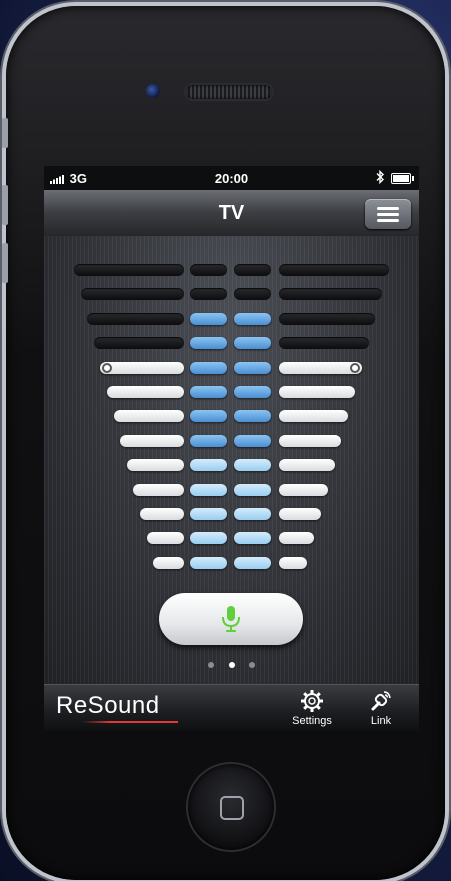 This screenshot has height=881, width=451. What do you see at coordinates (130, 722) in the screenshot?
I see `brand-underline` at bounding box center [130, 722].